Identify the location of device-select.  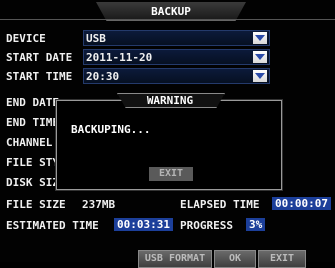
(176, 38).